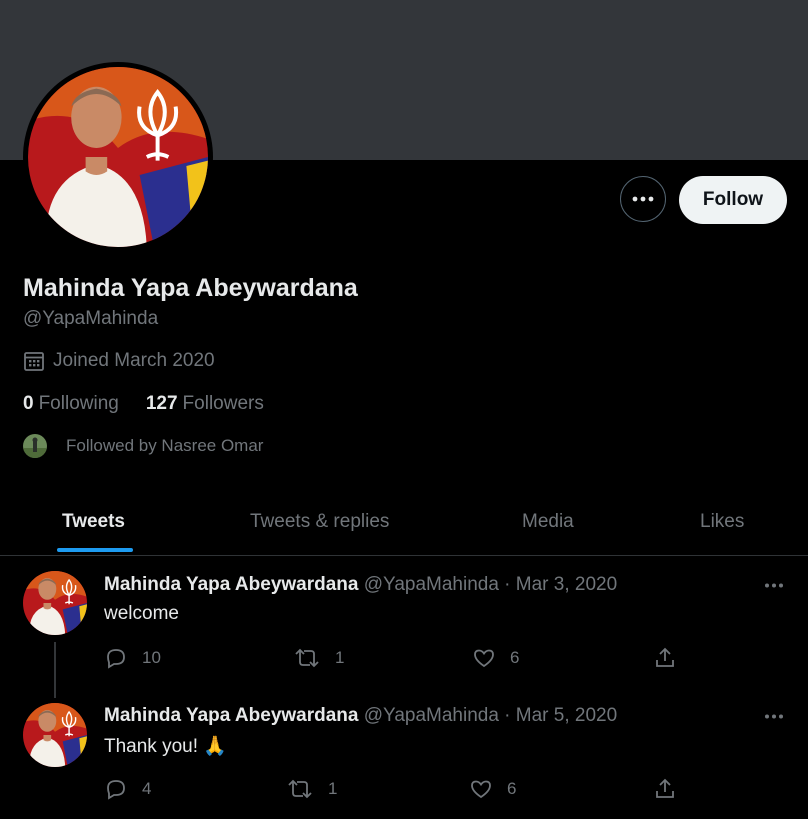 This screenshot has width=808, height=819. Describe the element at coordinates (548, 521) in the screenshot. I see `tab-media: Media` at that location.